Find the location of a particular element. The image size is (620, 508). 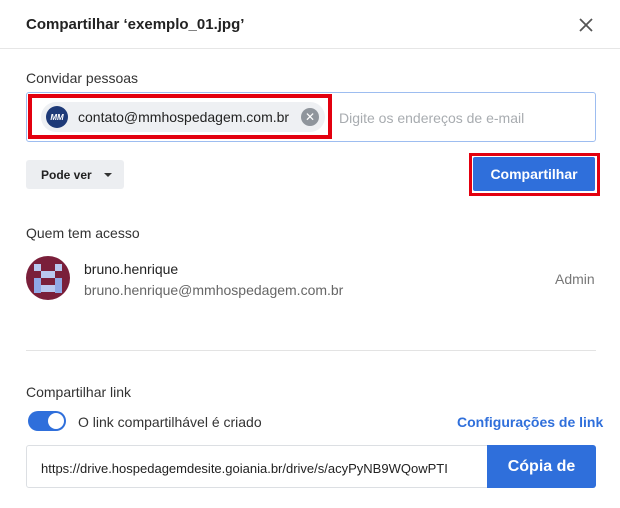

email-recipients-field: MM contato@mmhospedagem.com.br ✕ is located at coordinates (311, 117).